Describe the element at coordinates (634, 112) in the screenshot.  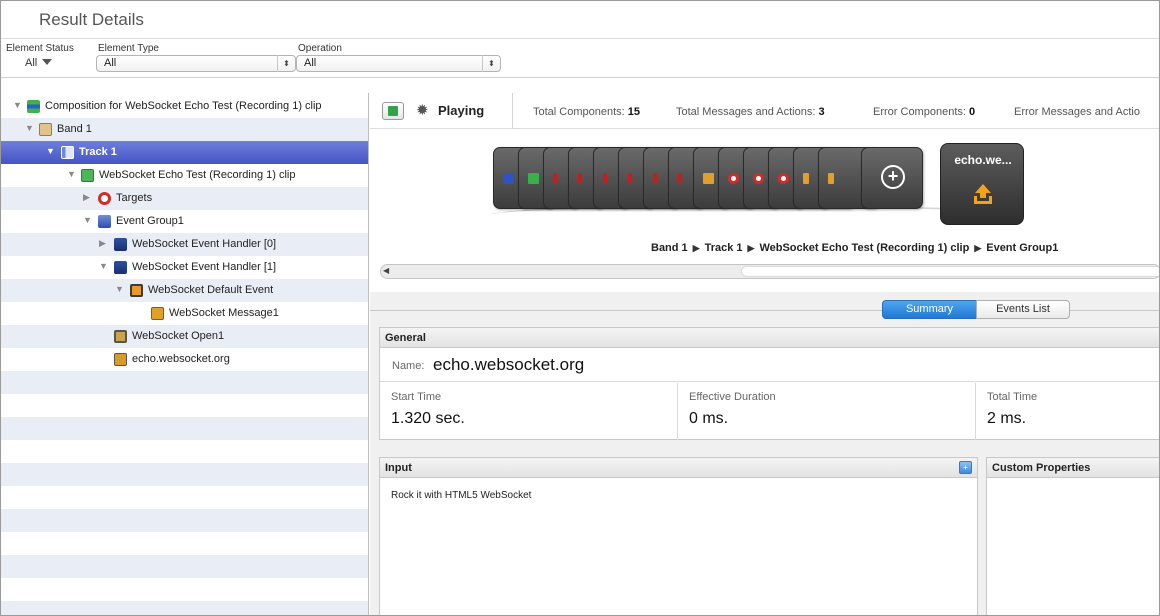
I see `stat-value: 15` at that location.